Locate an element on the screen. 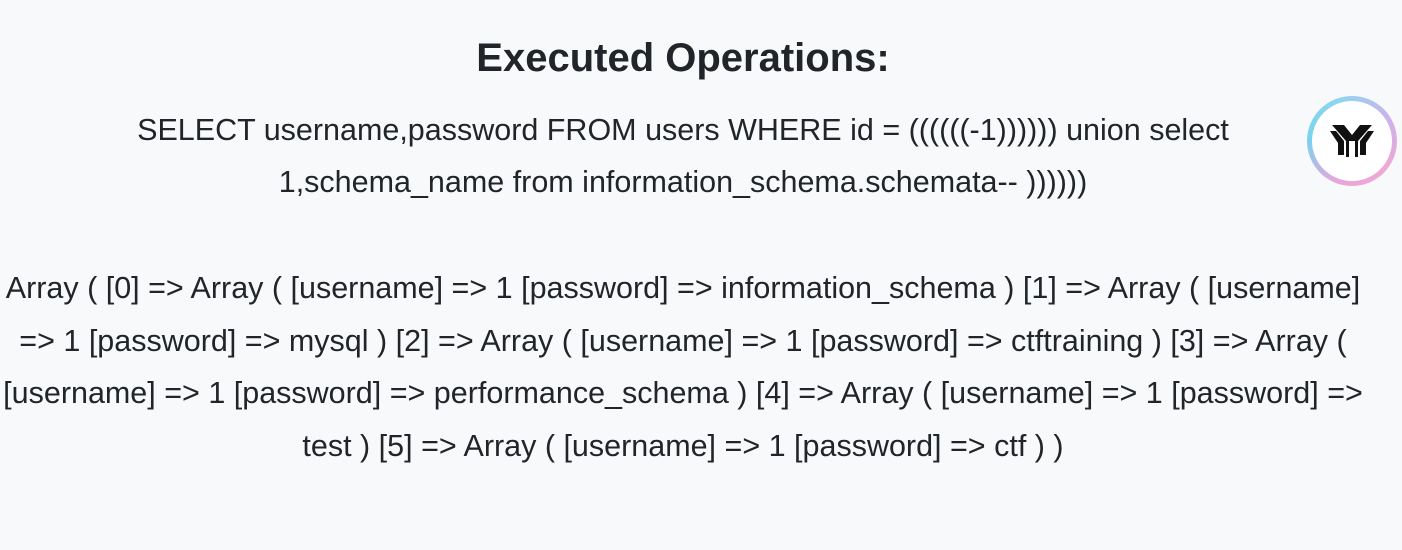  assistant-logo-icon is located at coordinates (1352, 141).